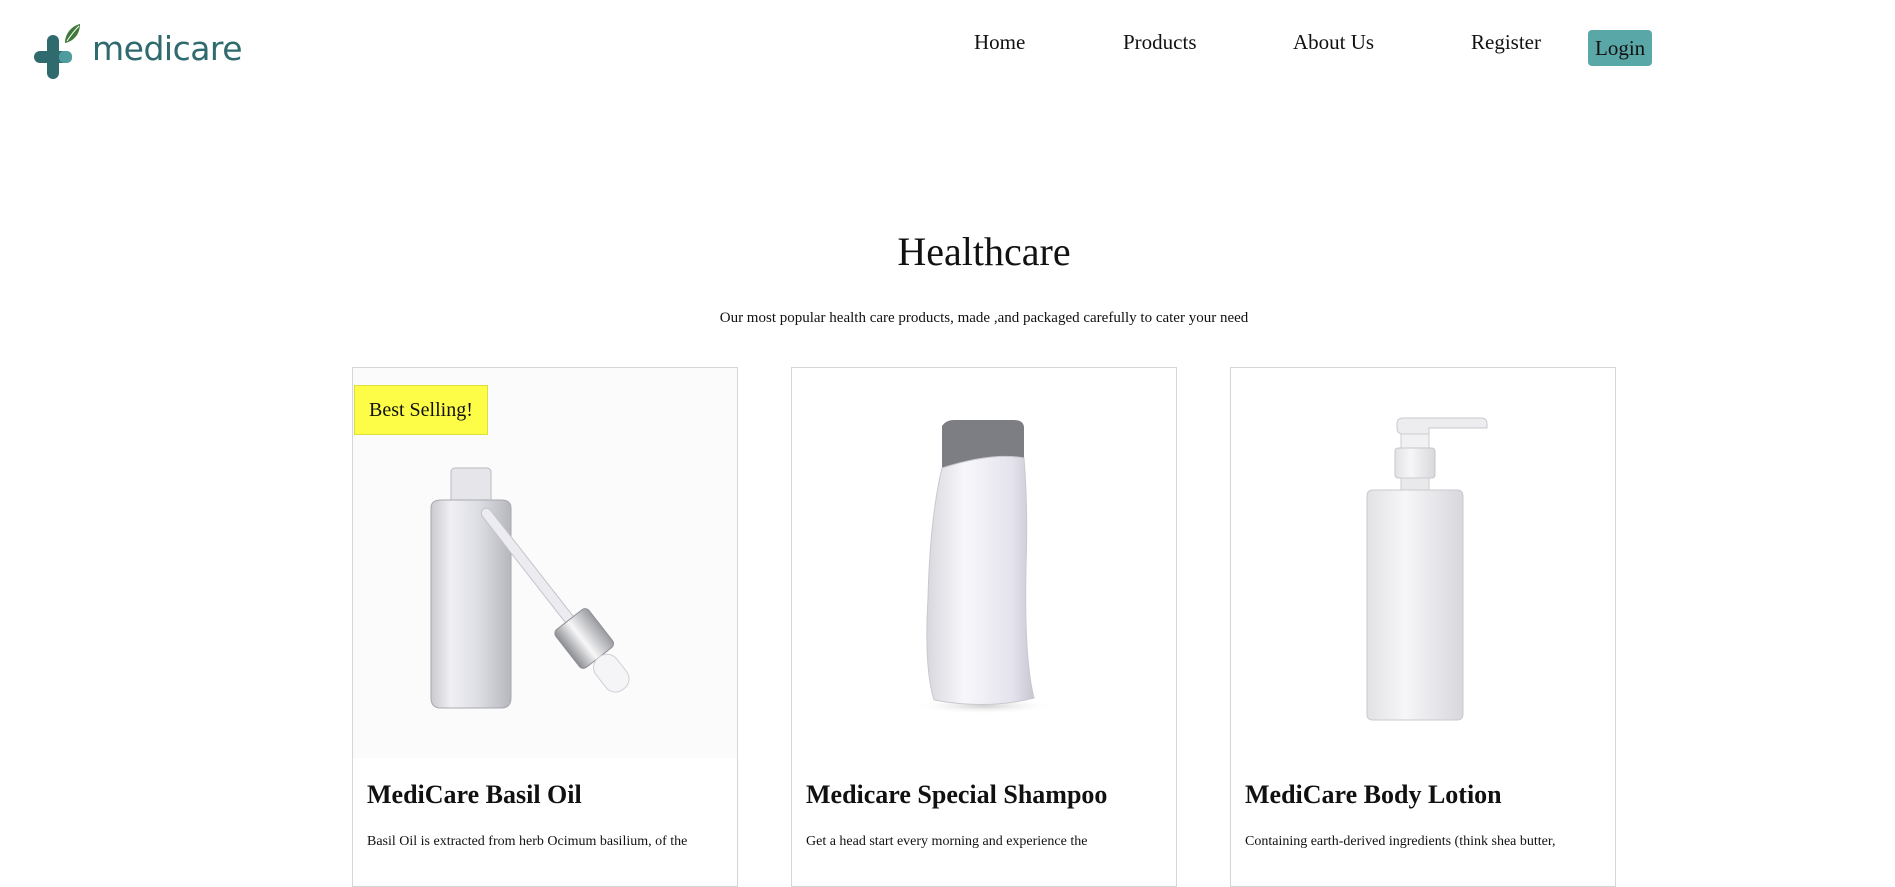  What do you see at coordinates (1333, 42) in the screenshot?
I see `nav-about-us: About Us` at bounding box center [1333, 42].